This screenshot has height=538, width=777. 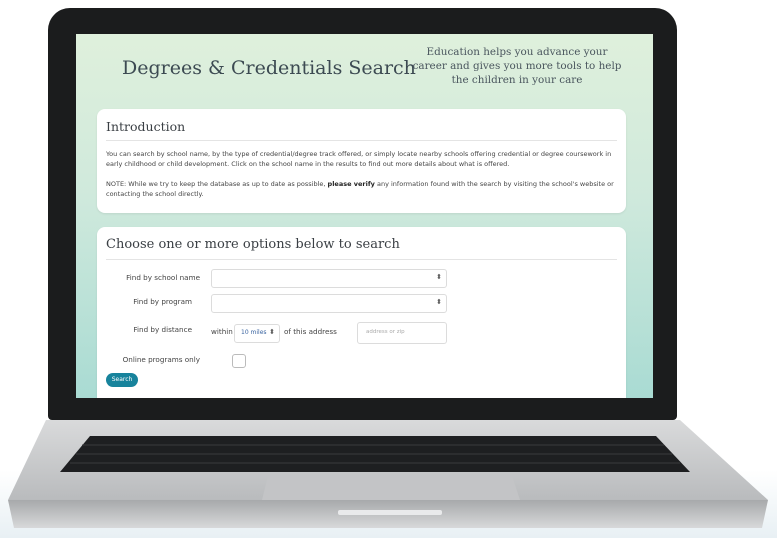 I want to click on address-input: address or zip, so click(x=402, y=333).